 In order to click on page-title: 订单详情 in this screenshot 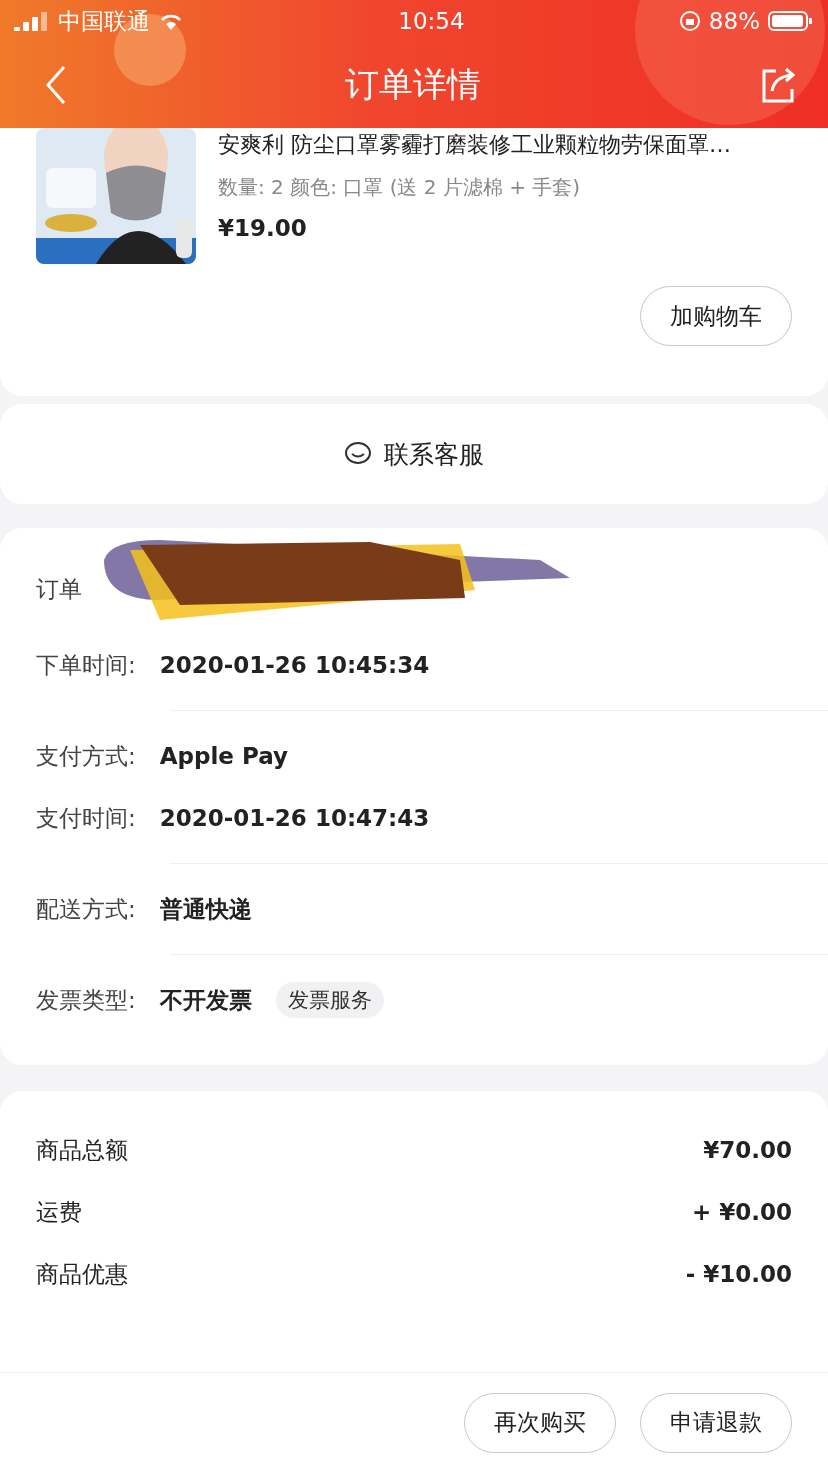, I will do `click(413, 84)`.